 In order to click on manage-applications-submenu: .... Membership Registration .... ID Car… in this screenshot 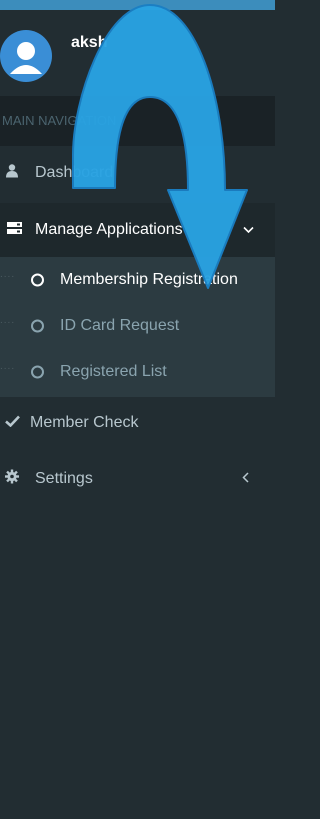, I will do `click(137, 327)`.